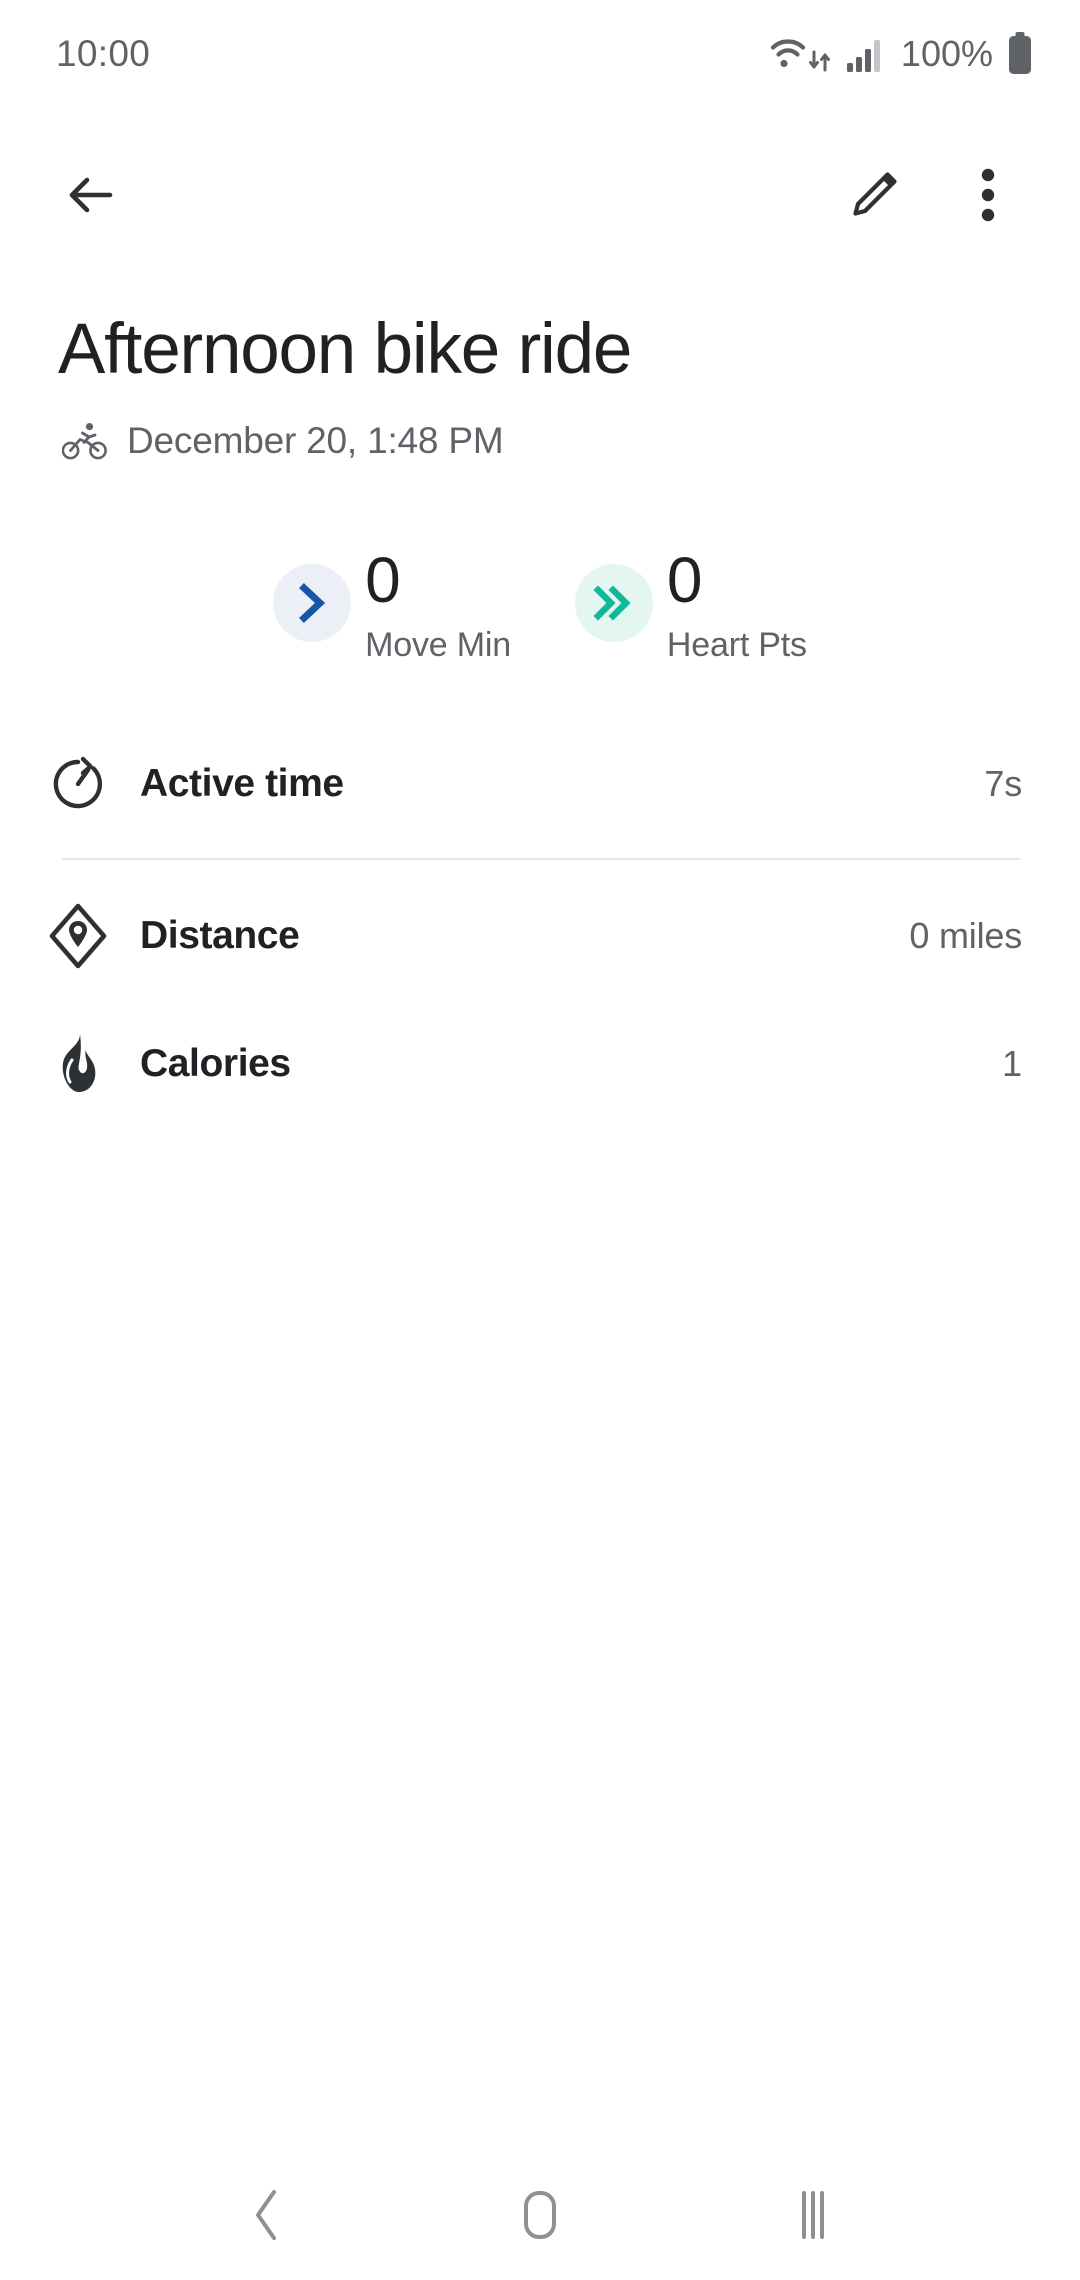 This screenshot has height=2280, width=1080. I want to click on activity-header: Afternoon bike ride December 20, 1:48 PM, so click(548, 385).